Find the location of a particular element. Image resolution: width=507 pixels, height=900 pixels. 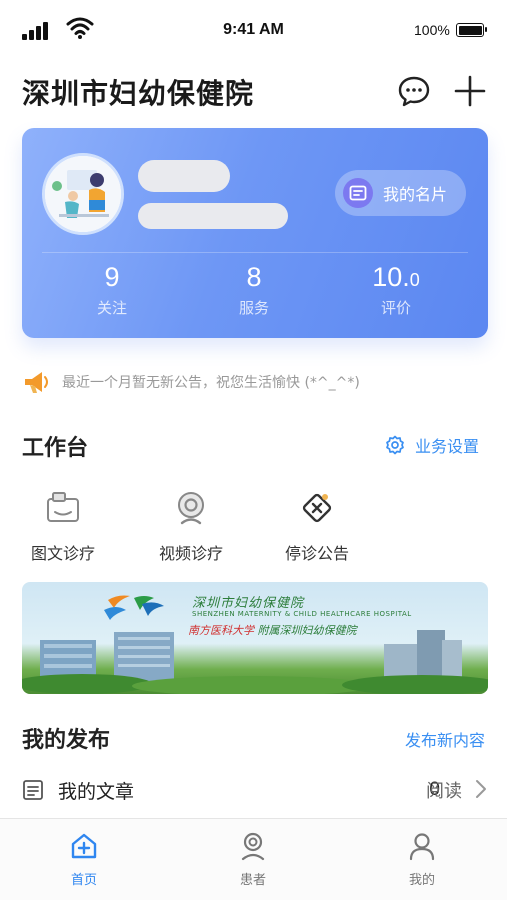

tool-text-consult-label: 图文诊疗 is located at coordinates (62, 553).